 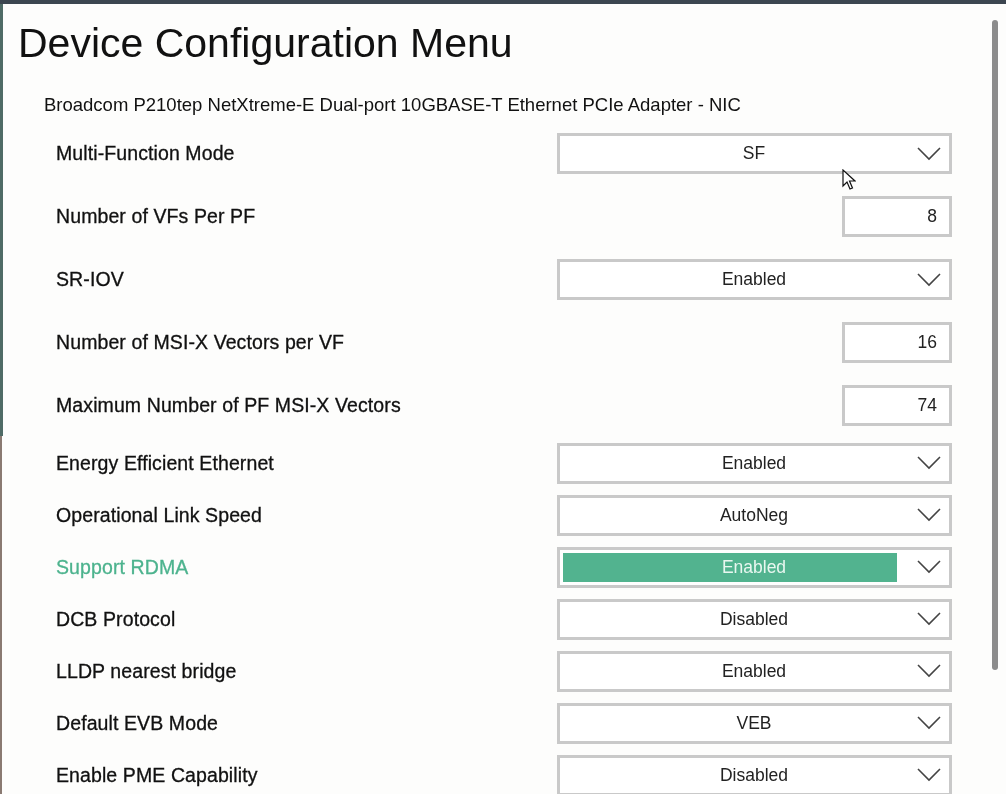 I want to click on device-name: Broadcom P210tep NetXtreme-E Dual-port 10GBASE-T Ethernet PCIe Adapter - NIC, so click(x=393, y=105).